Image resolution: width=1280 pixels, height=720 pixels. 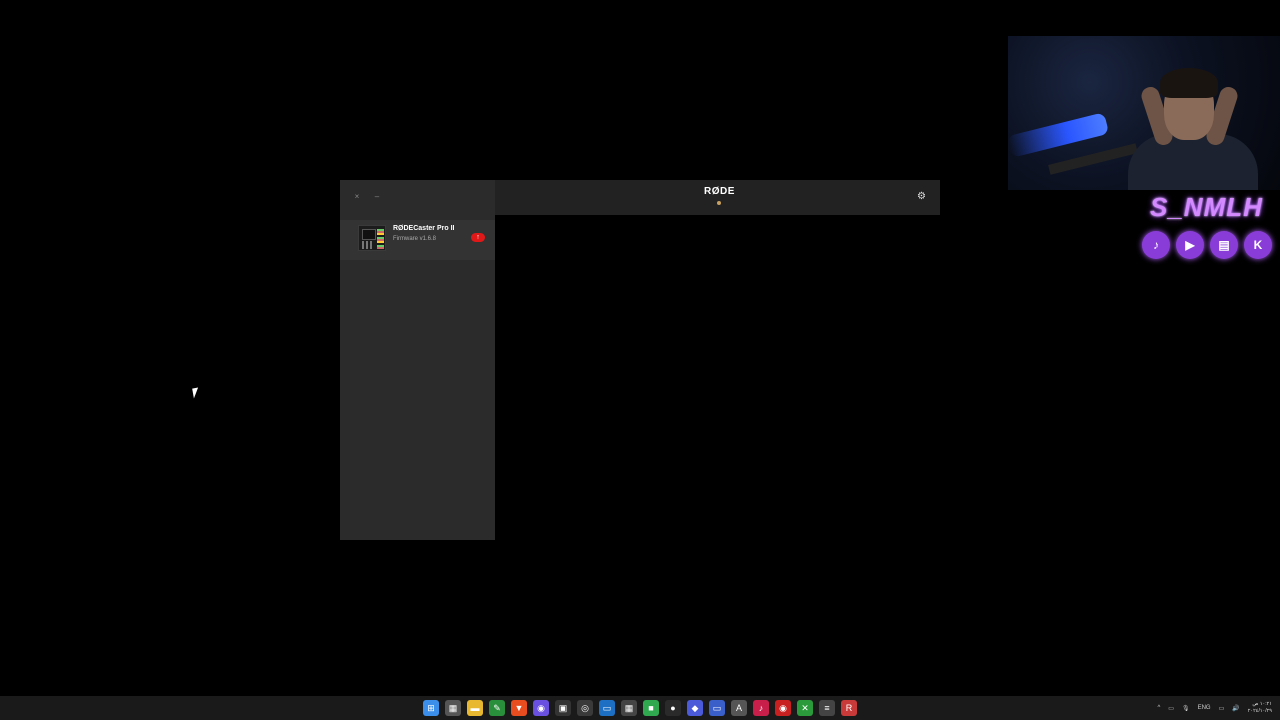 I want to click on network-icon: ▭, so click(x=1222, y=708).